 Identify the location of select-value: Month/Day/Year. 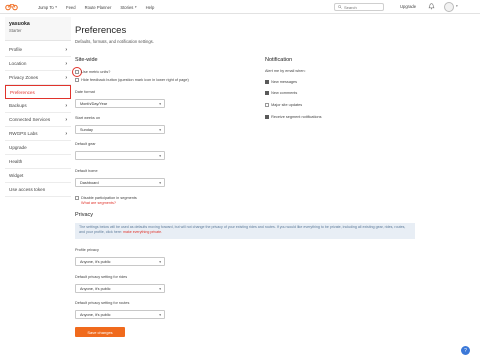
(94, 103).